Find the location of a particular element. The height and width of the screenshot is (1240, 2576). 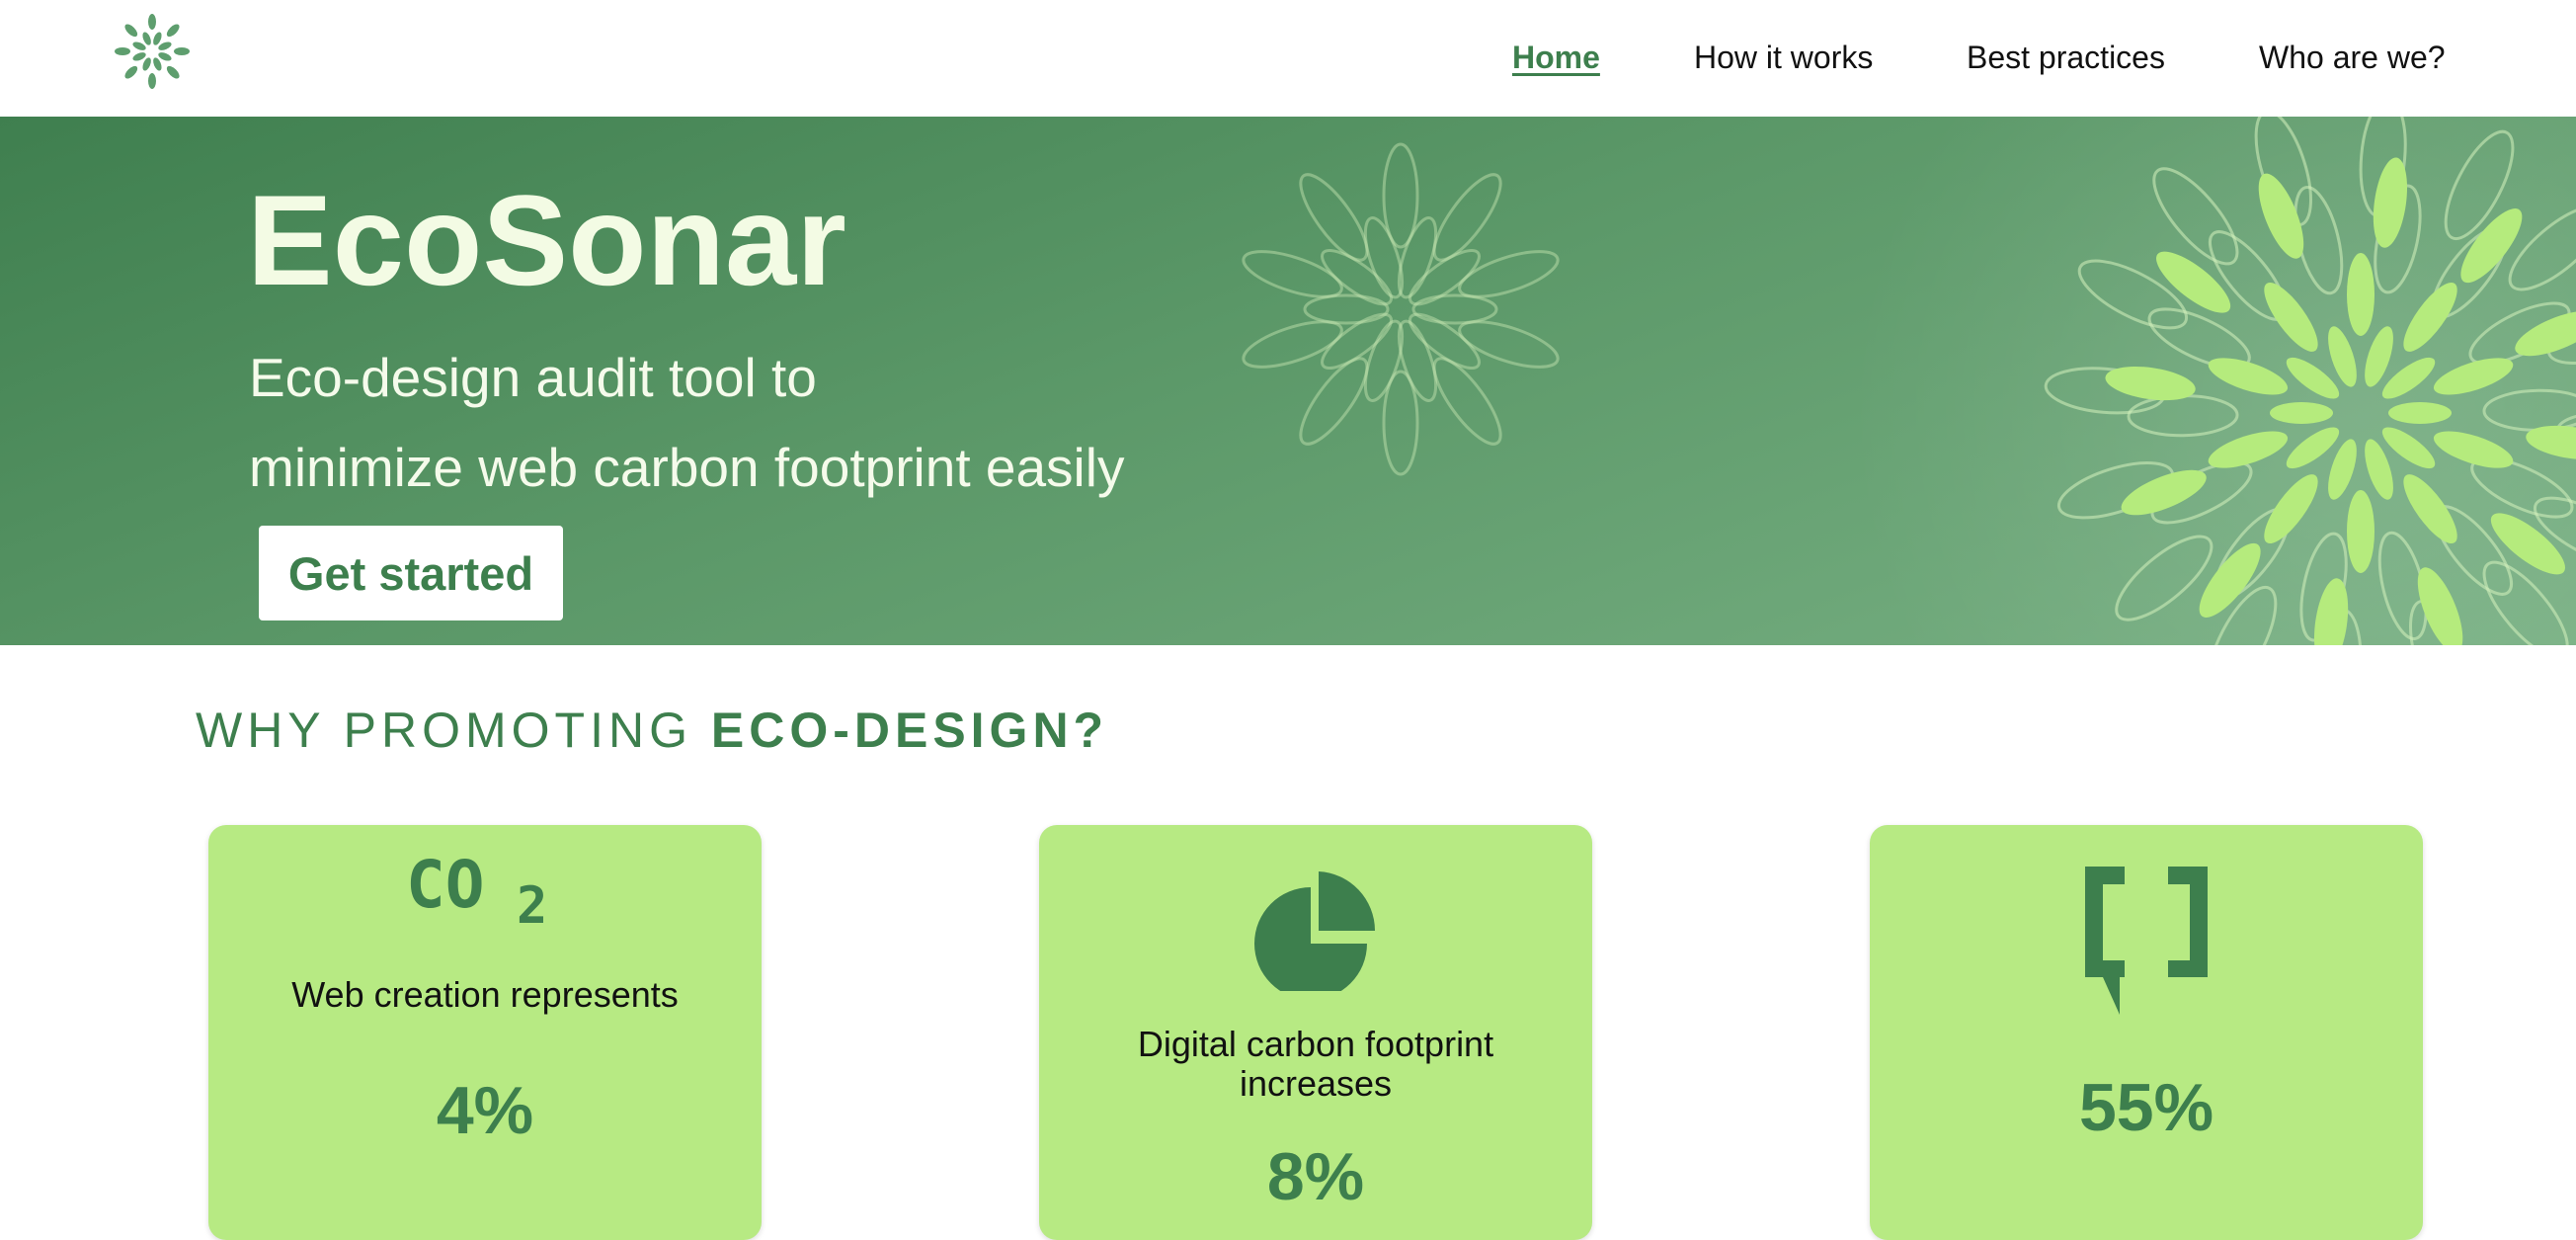

stat-card-55-percent: 55% is located at coordinates (2146, 1032).